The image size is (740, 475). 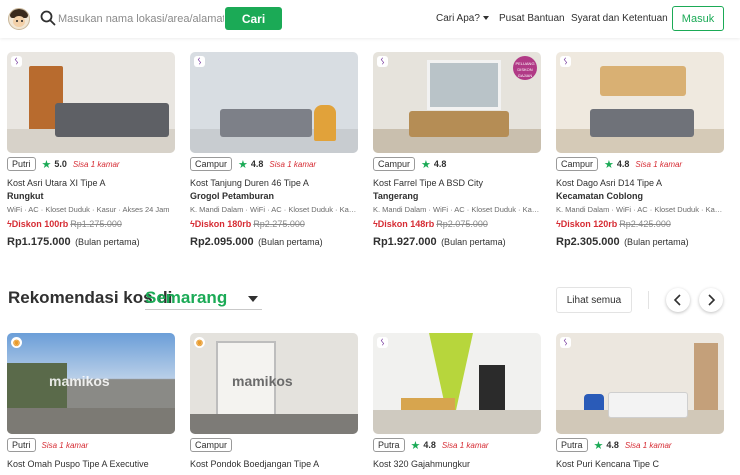 What do you see at coordinates (600, 196) in the screenshot?
I see `kost-area: Kecamatan Coblong` at bounding box center [600, 196].